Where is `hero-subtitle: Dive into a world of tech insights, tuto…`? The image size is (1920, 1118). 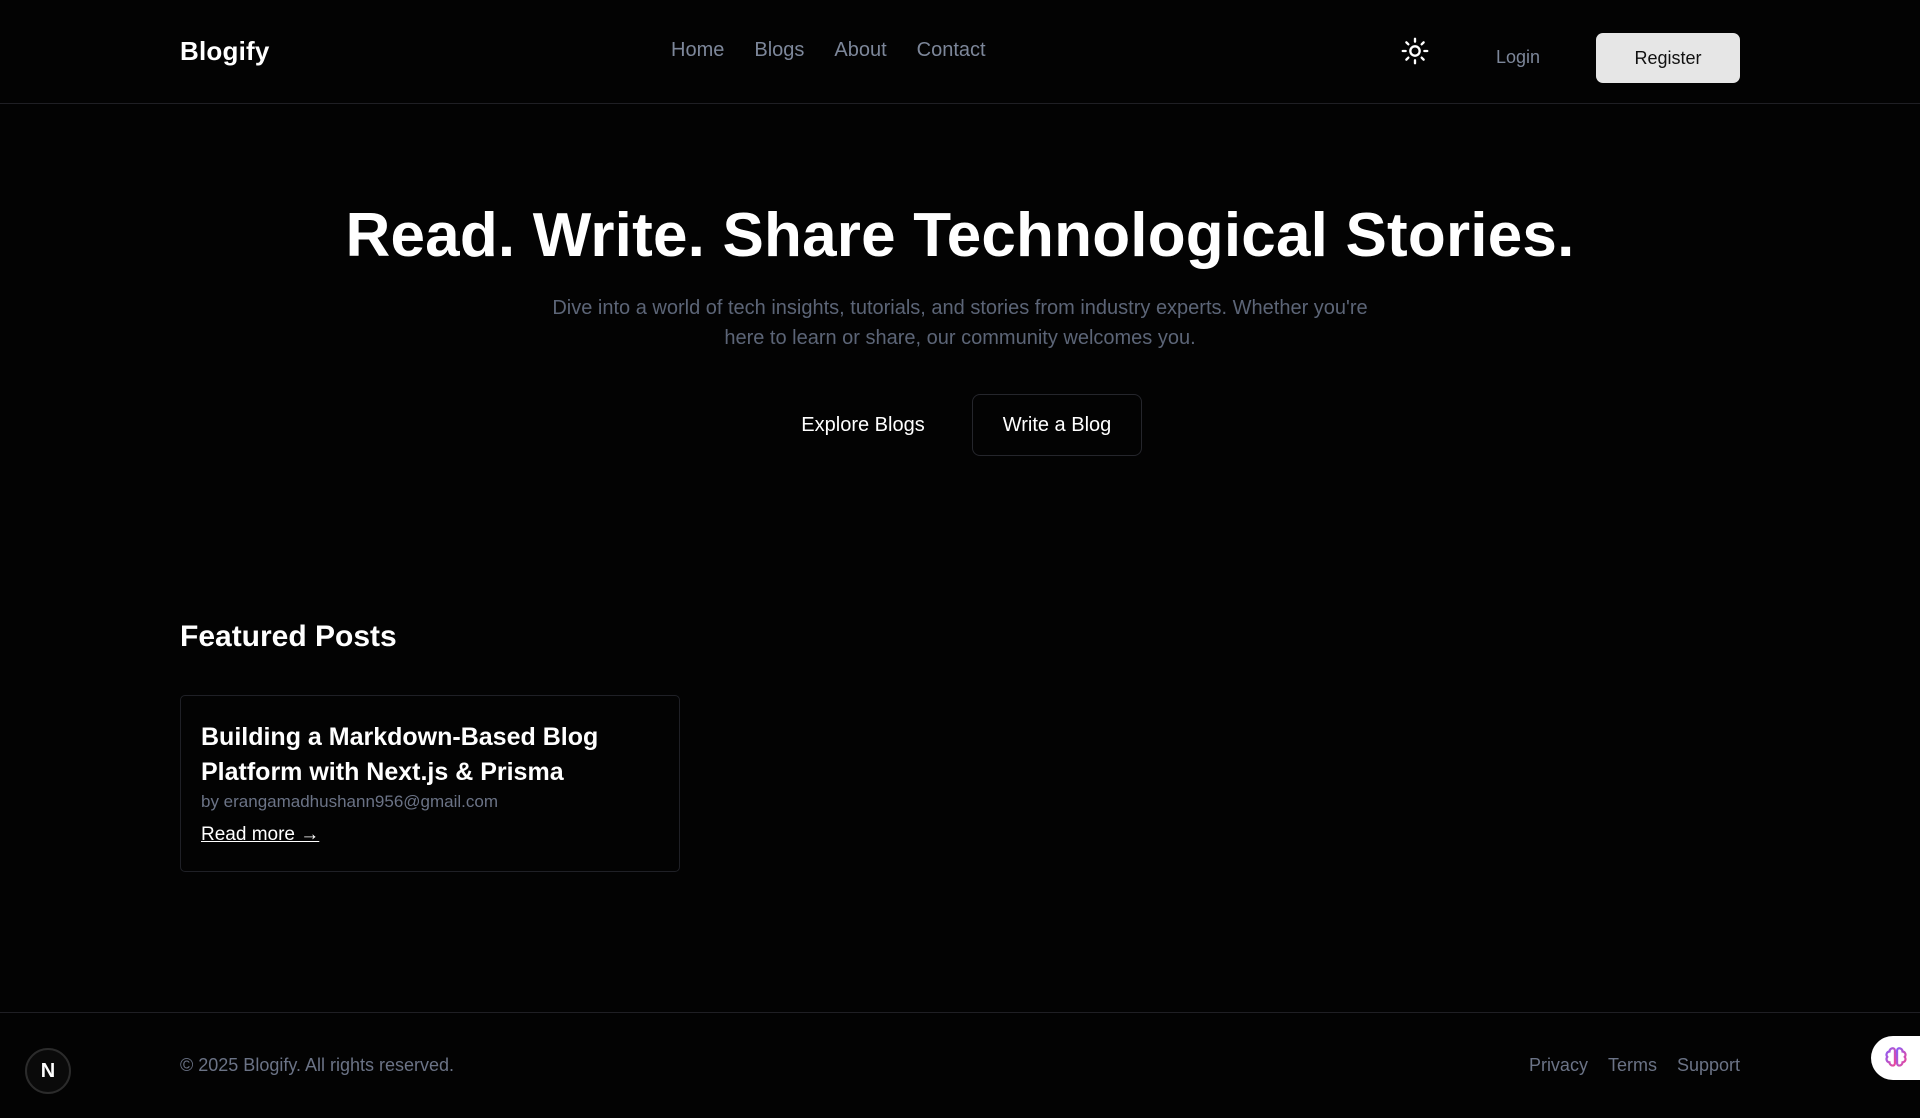 hero-subtitle: Dive into a world of tech insights, tuto… is located at coordinates (960, 323).